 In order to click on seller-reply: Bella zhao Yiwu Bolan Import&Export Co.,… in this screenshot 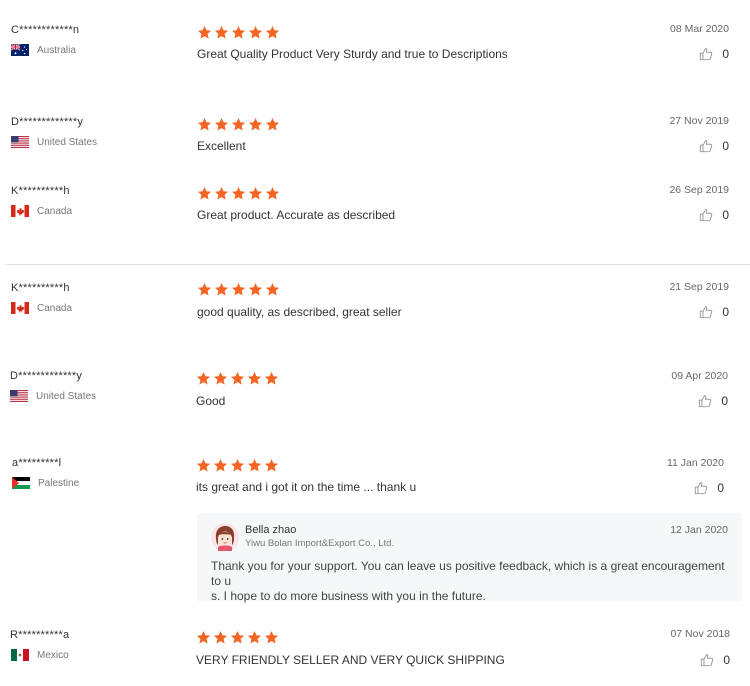, I will do `click(469, 558)`.